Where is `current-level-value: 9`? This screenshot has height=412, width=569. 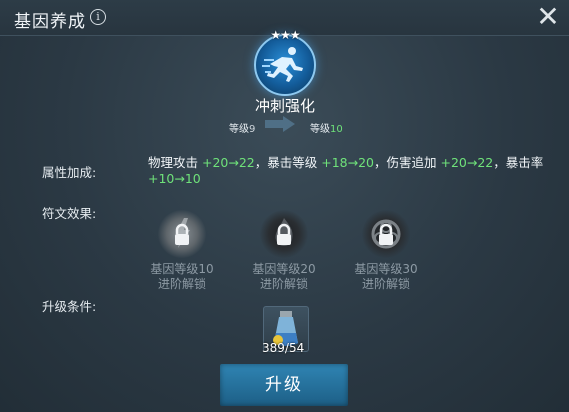
current-level-value: 9 is located at coordinates (252, 129).